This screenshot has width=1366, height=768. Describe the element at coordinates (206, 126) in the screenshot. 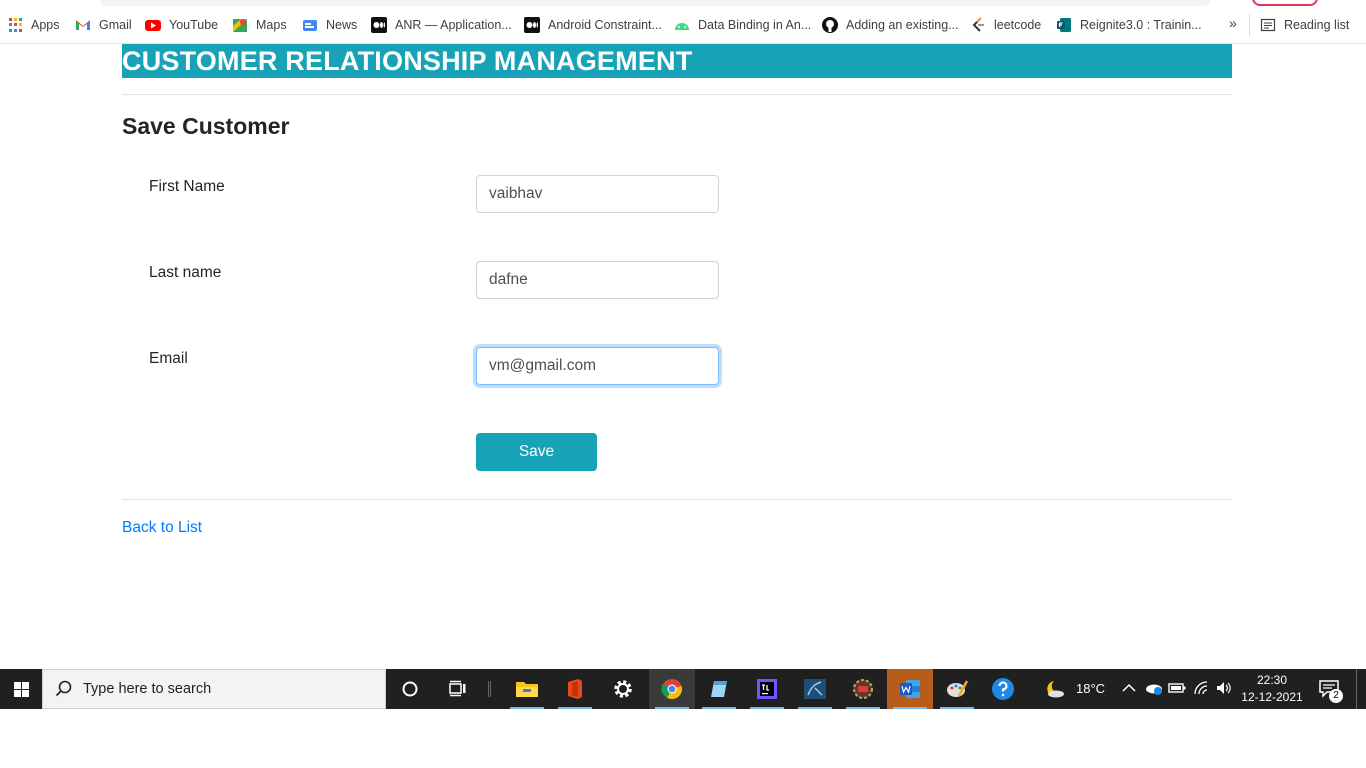

I see `page-title: Save Customer` at that location.